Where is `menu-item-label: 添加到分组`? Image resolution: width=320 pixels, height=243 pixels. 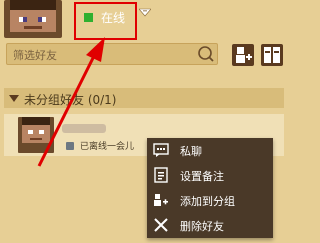 menu-item-label: 添加到分组 is located at coordinates (207, 201).